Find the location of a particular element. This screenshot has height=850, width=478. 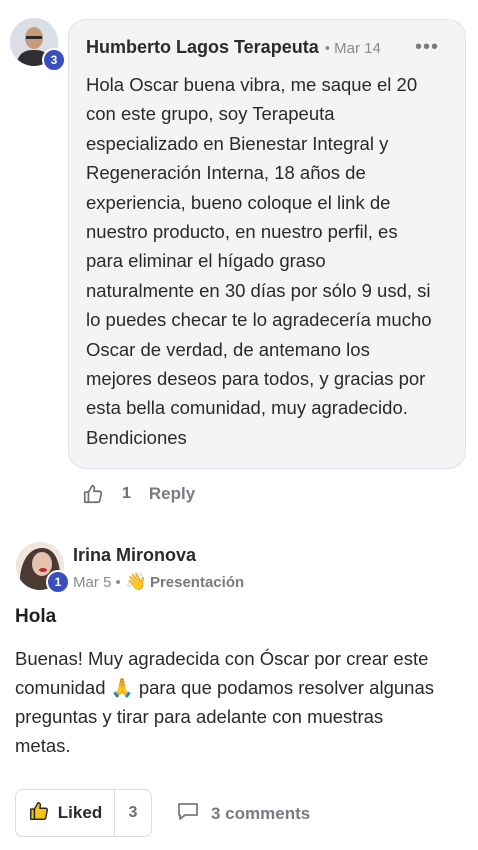

comment-line: mejores deseos para todos, y gracias por is located at coordinates (256, 379).